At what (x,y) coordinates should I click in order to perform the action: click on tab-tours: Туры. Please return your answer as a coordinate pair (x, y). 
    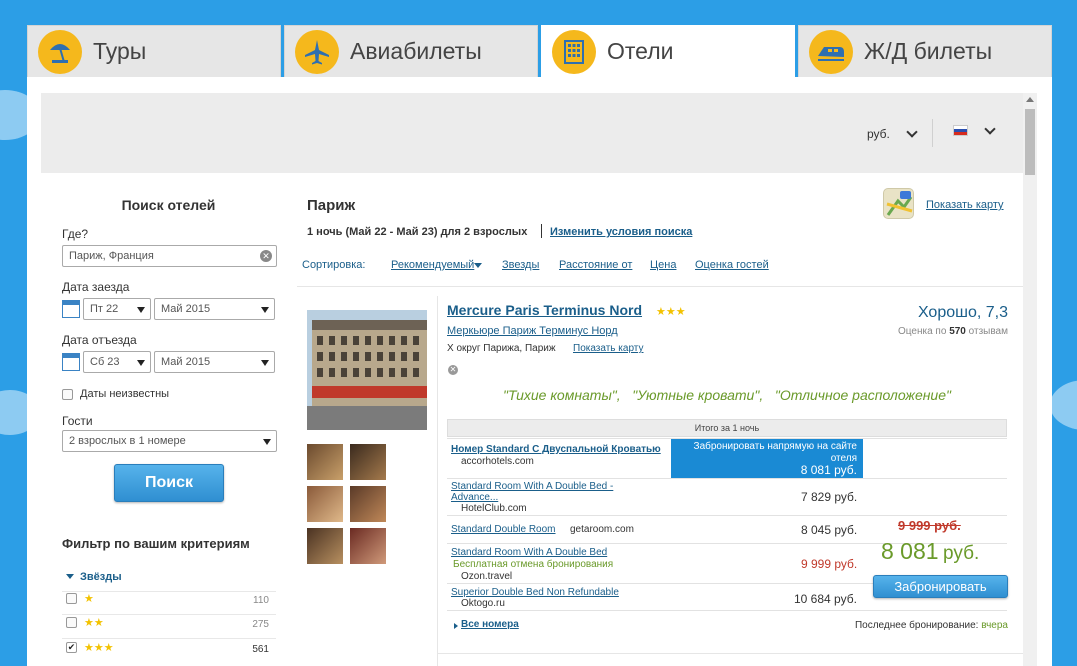
    Looking at the image, I should click on (154, 51).